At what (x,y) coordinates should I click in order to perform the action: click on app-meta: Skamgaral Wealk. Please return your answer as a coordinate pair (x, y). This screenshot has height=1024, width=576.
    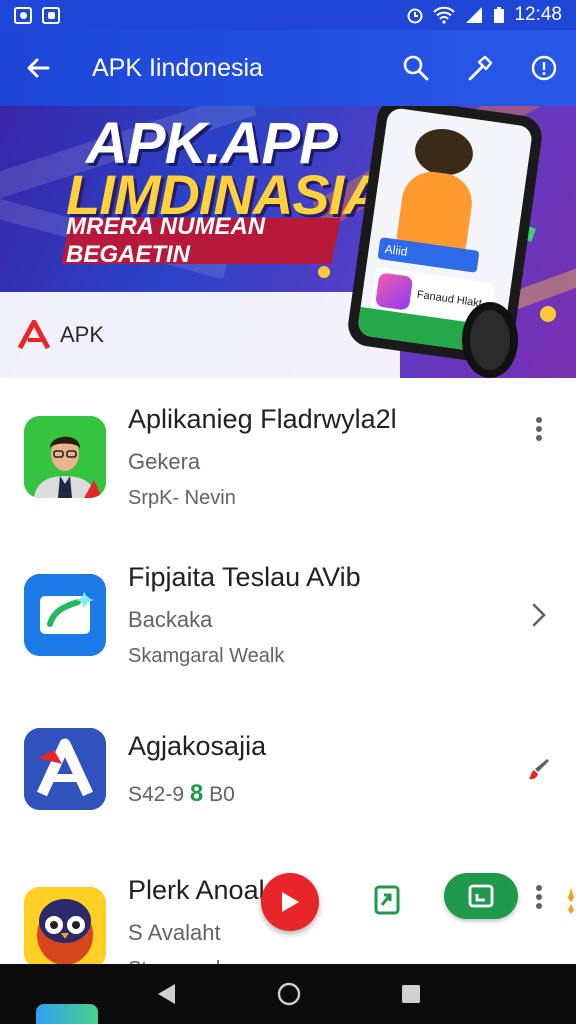
    Looking at the image, I should click on (206, 656).